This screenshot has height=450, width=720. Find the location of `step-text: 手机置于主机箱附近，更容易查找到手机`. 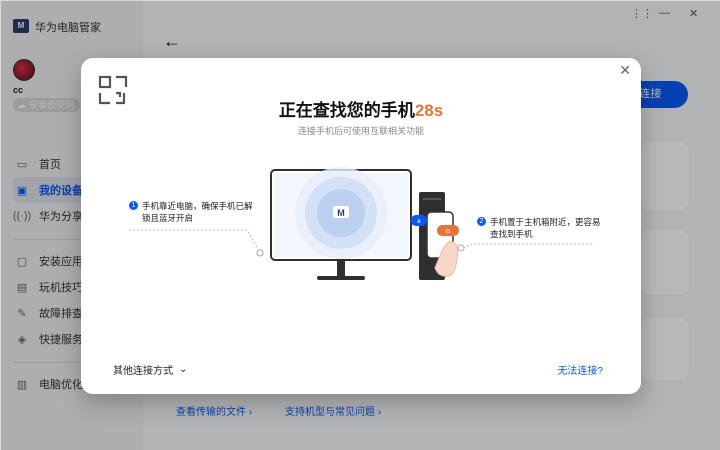

step-text: 手机置于主机箱附近，更容易查找到手机 is located at coordinates (545, 228).